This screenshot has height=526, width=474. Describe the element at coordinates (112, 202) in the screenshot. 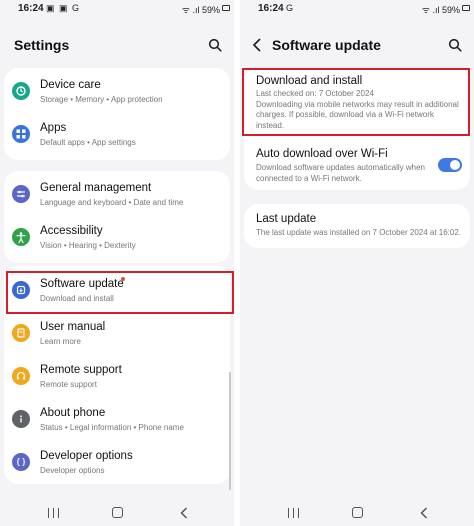

I see `settings-item-subtitle: Language and keyboard • Date and time` at that location.